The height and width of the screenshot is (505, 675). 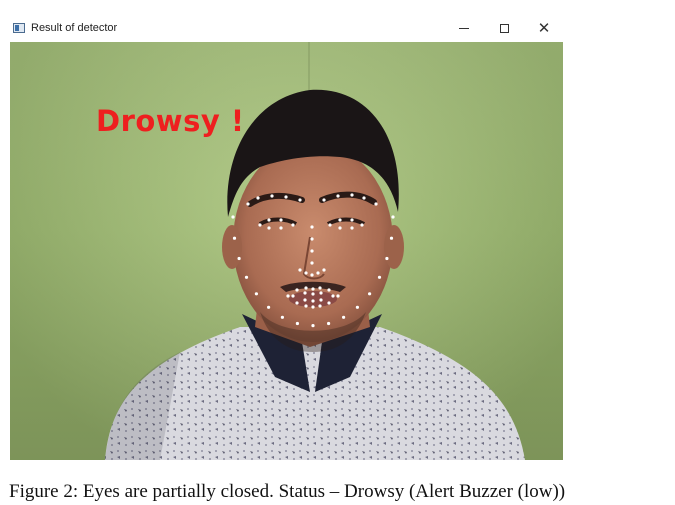 I want to click on title-bar: Result of detector ✕, so click(x=286, y=28).